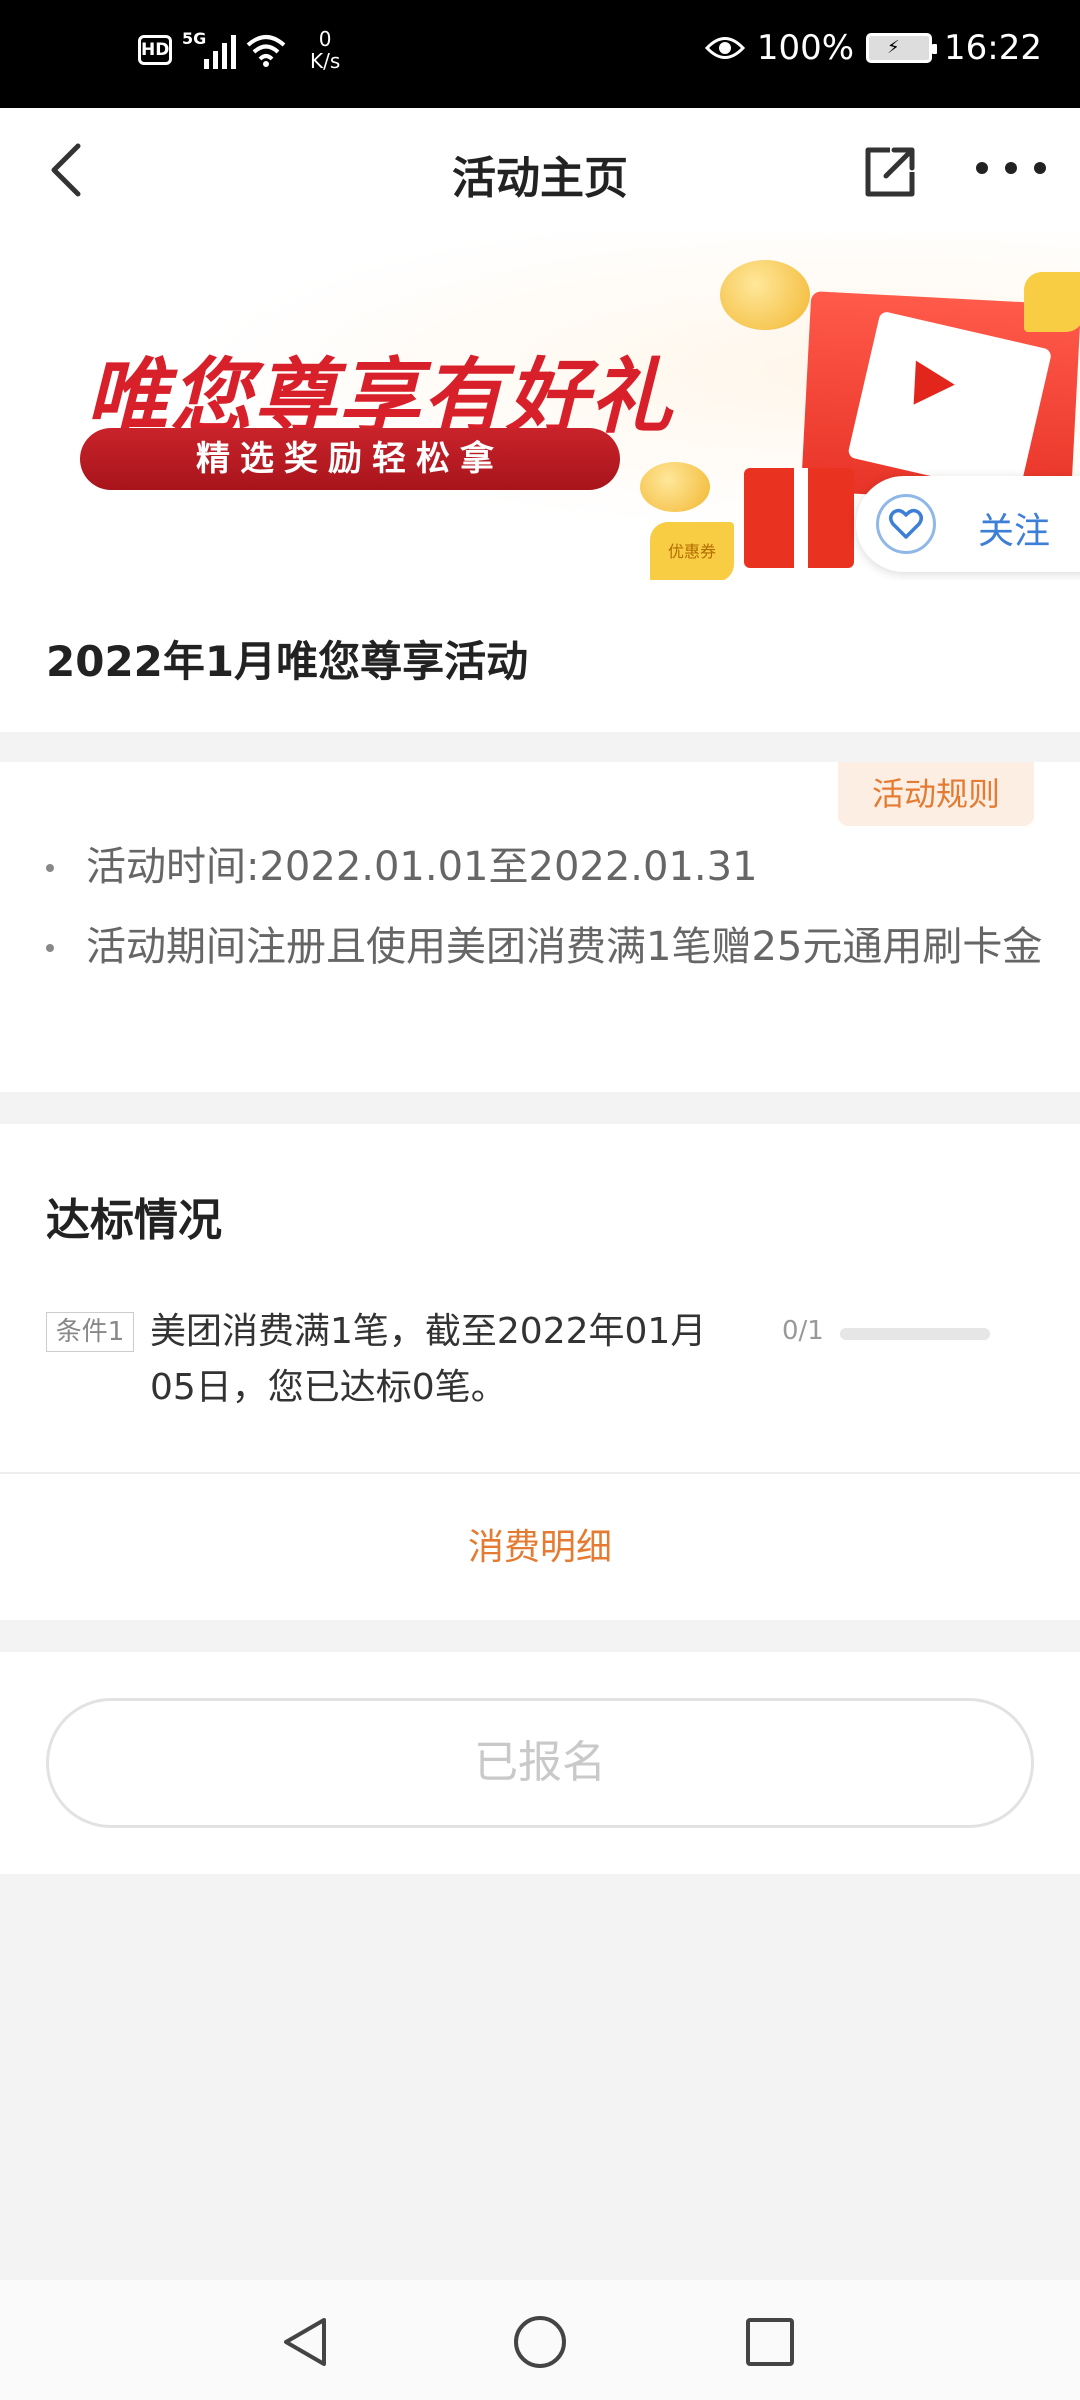 Image resolution: width=1080 pixels, height=2400 pixels. Describe the element at coordinates (540, 1473) in the screenshot. I see `divider` at that location.